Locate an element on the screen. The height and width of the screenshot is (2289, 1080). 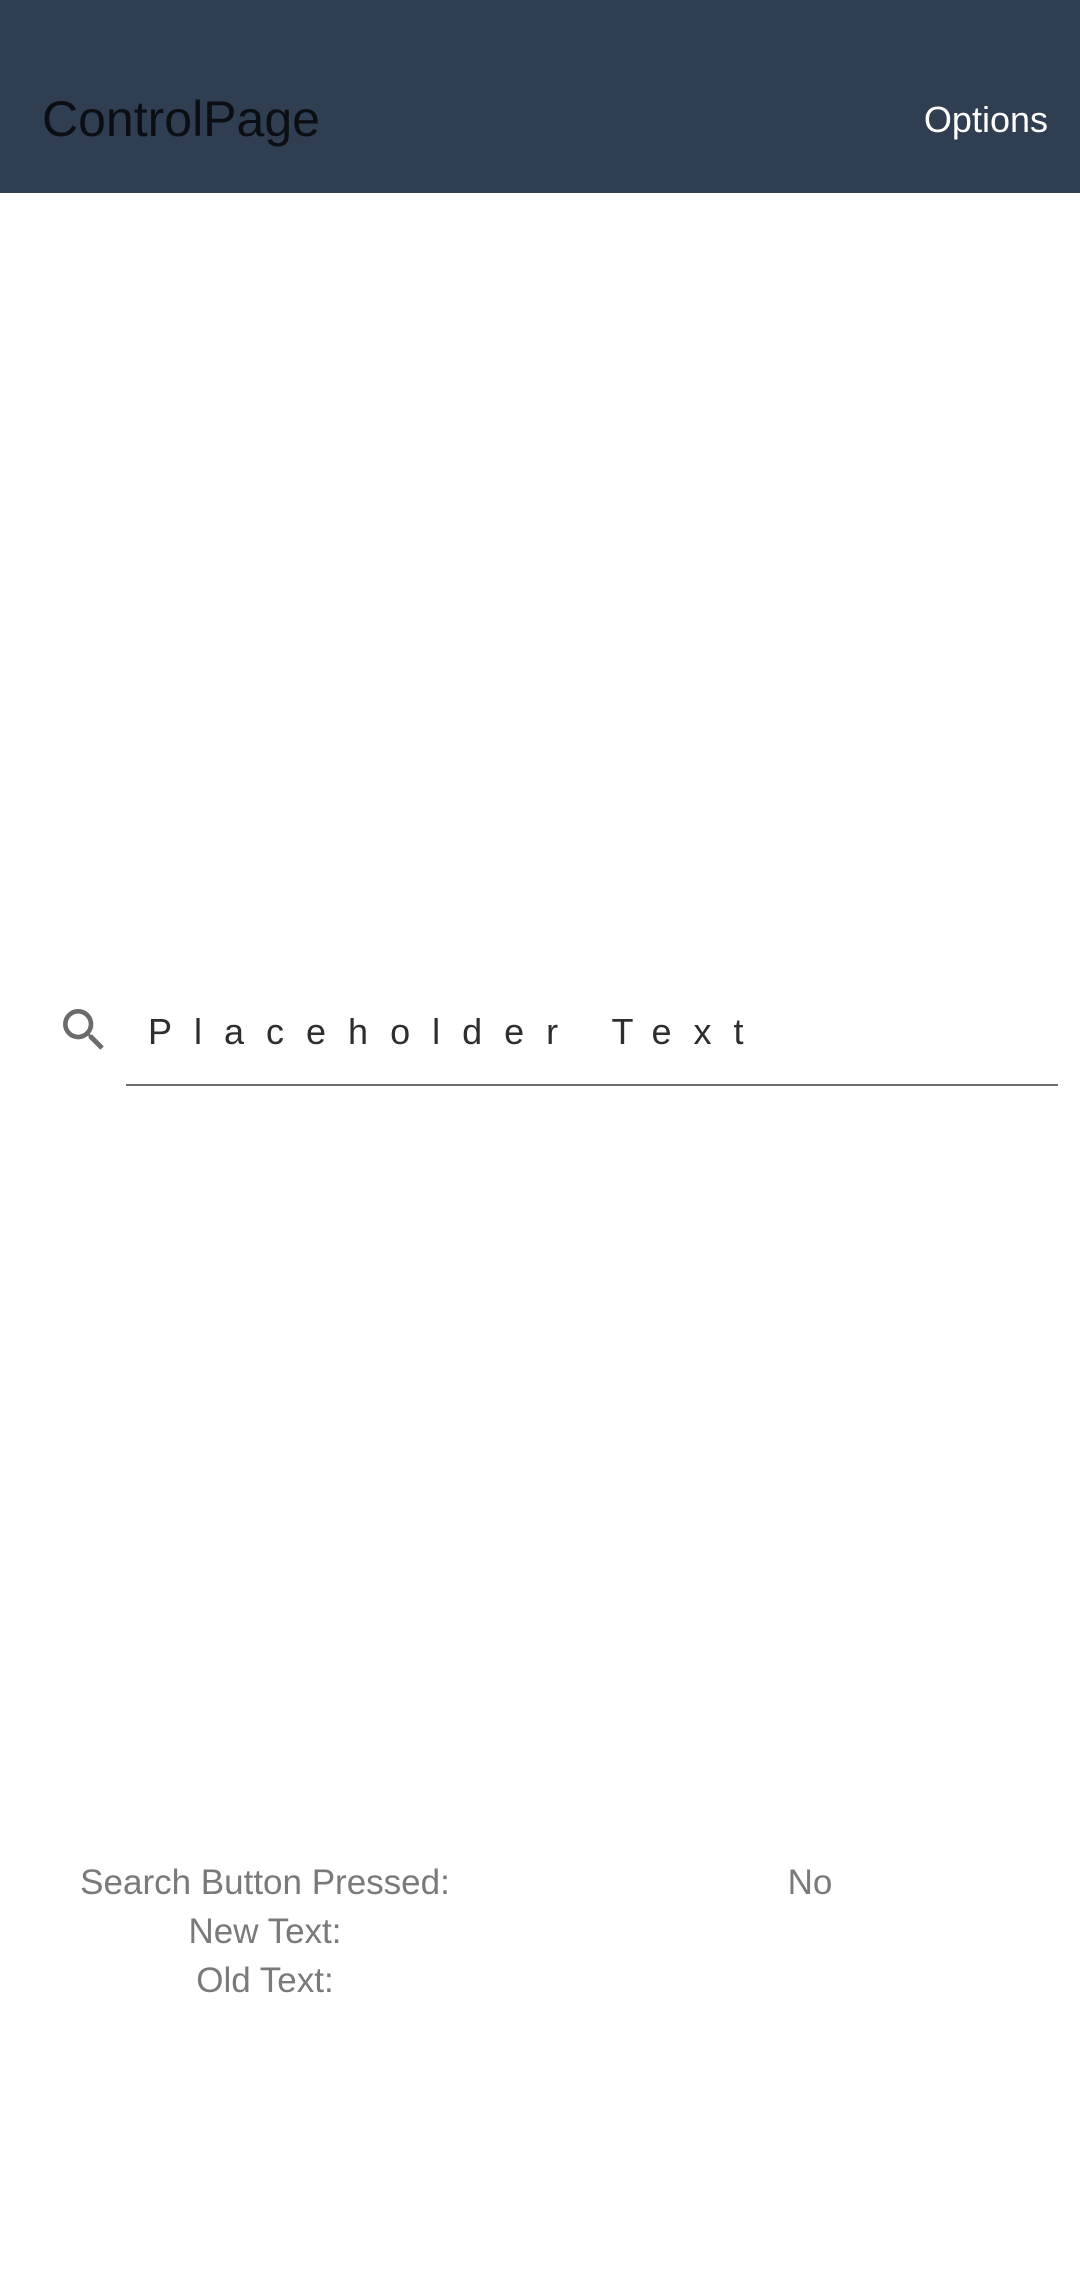
options-button: Options is located at coordinates (986, 120).